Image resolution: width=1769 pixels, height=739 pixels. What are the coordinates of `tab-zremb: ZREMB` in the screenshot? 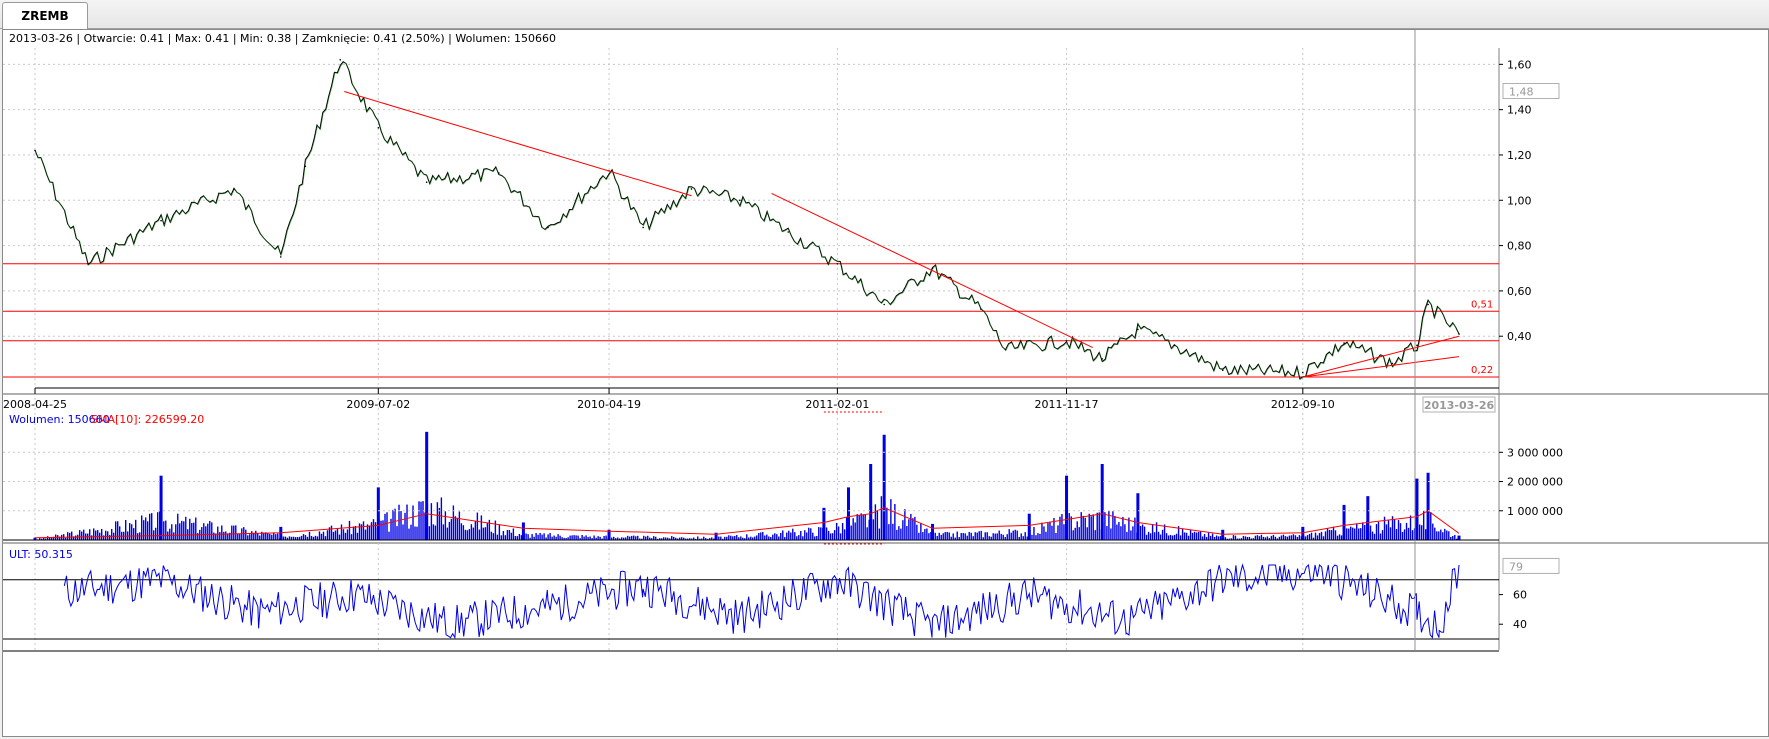 It's located at (45, 15).